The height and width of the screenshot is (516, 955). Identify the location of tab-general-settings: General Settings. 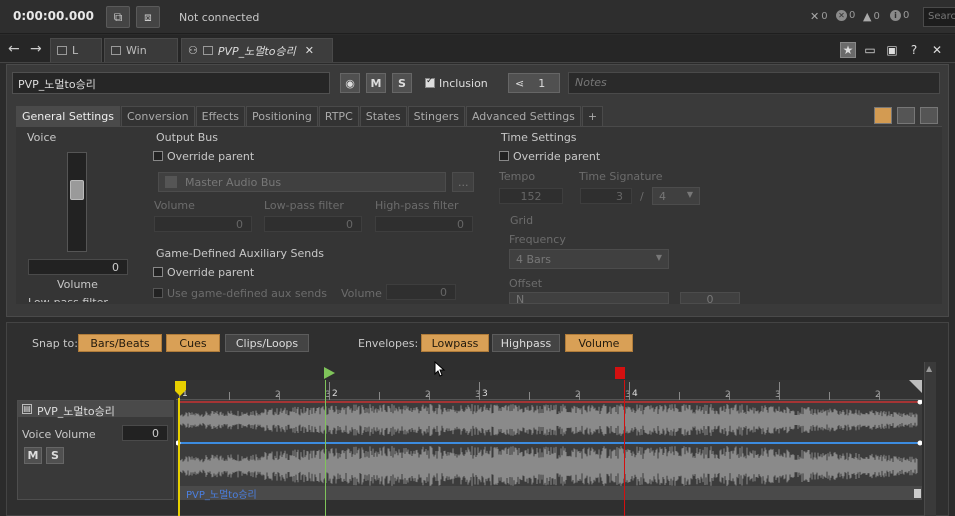
(68, 116).